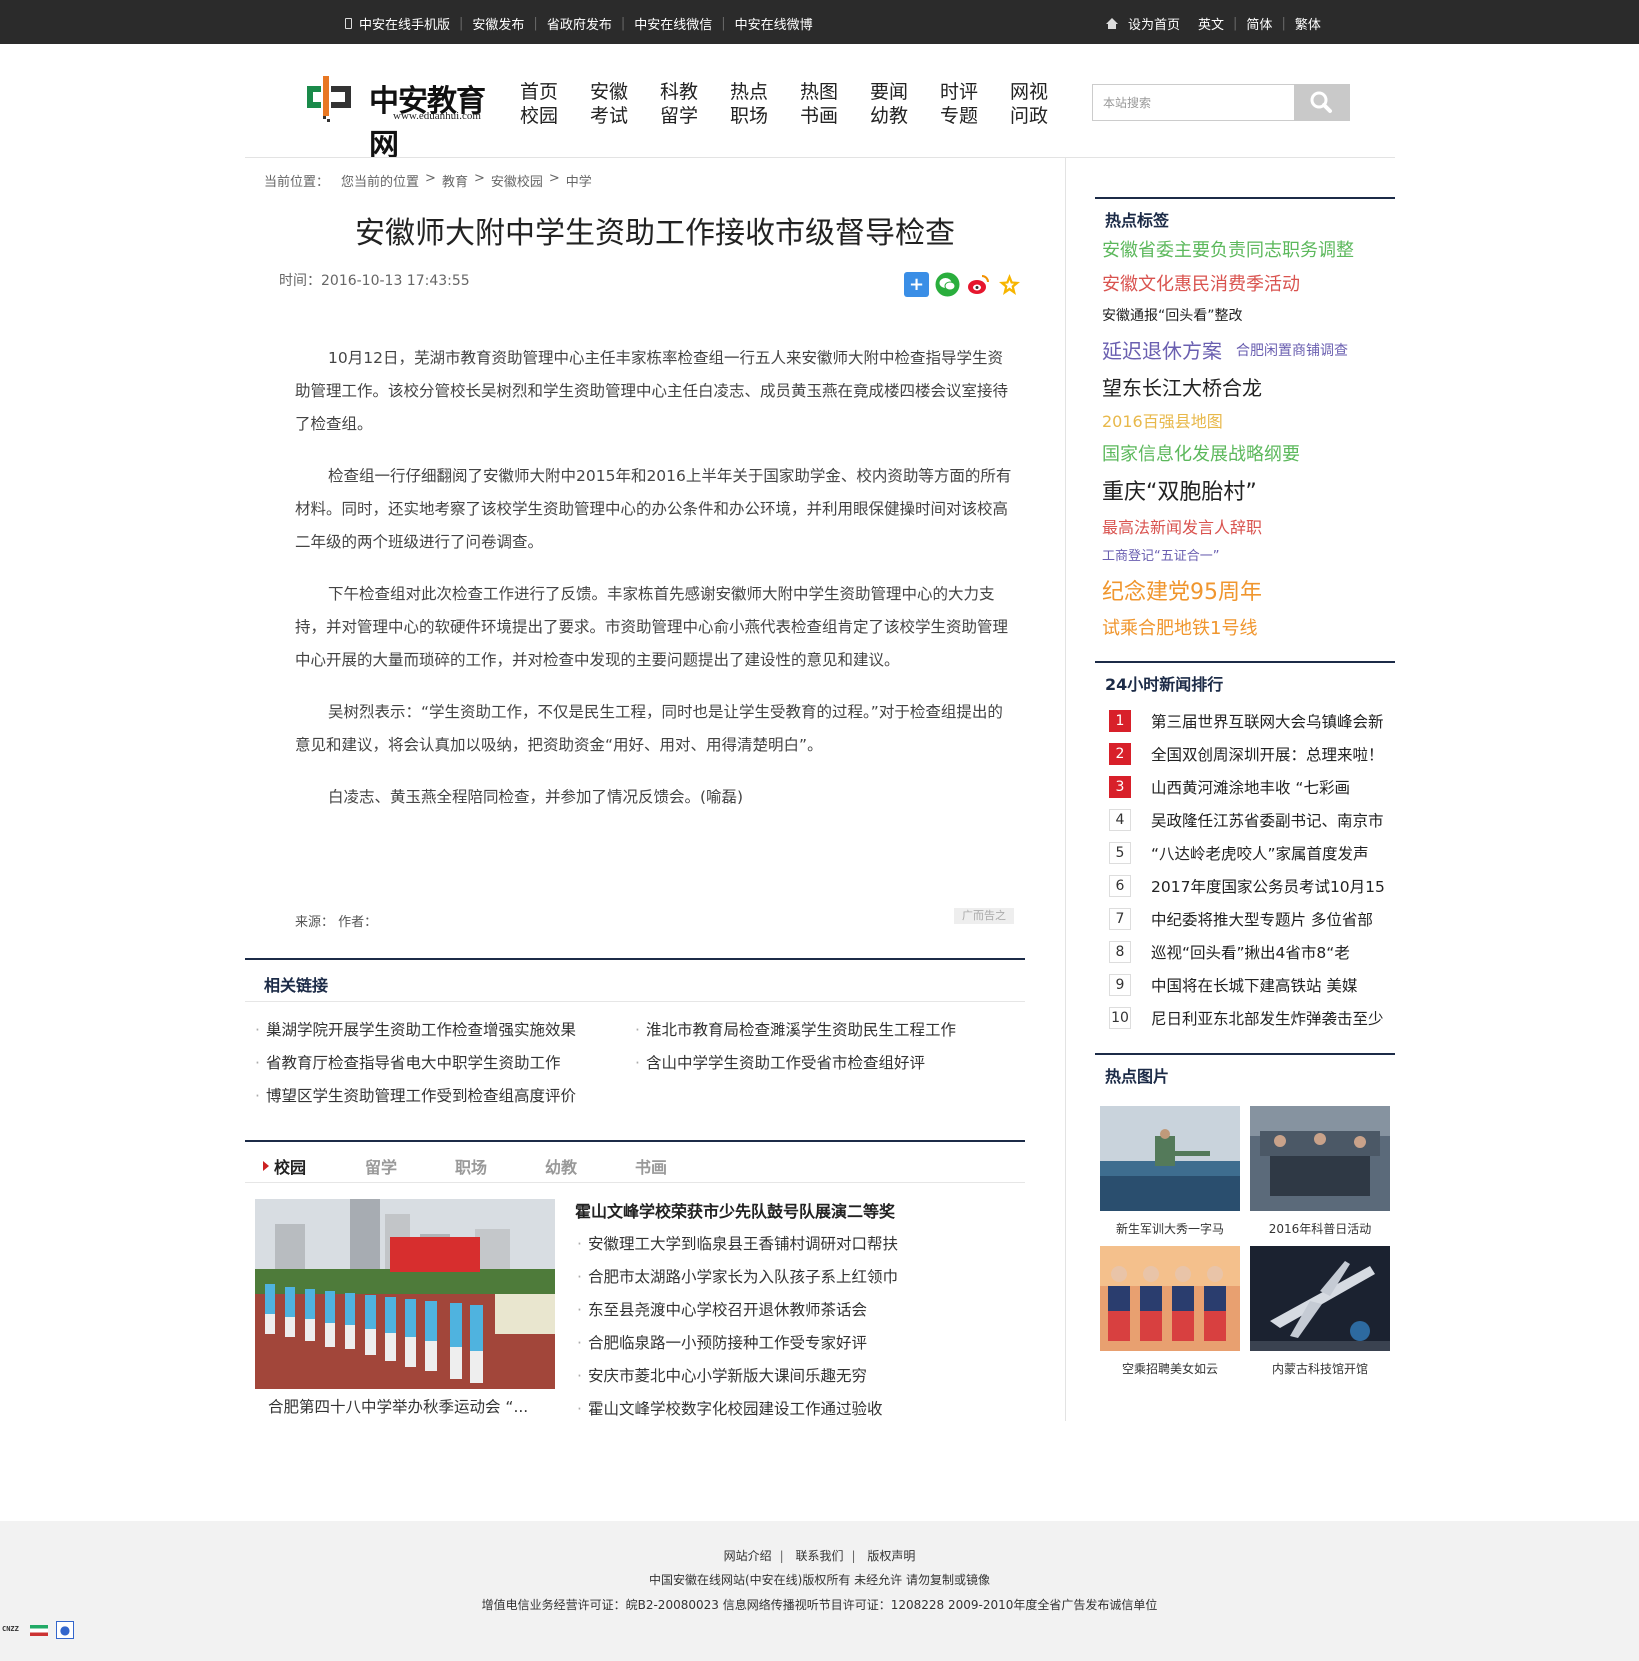  I want to click on hot-tag: 2016百强县地图, so click(1162, 420).